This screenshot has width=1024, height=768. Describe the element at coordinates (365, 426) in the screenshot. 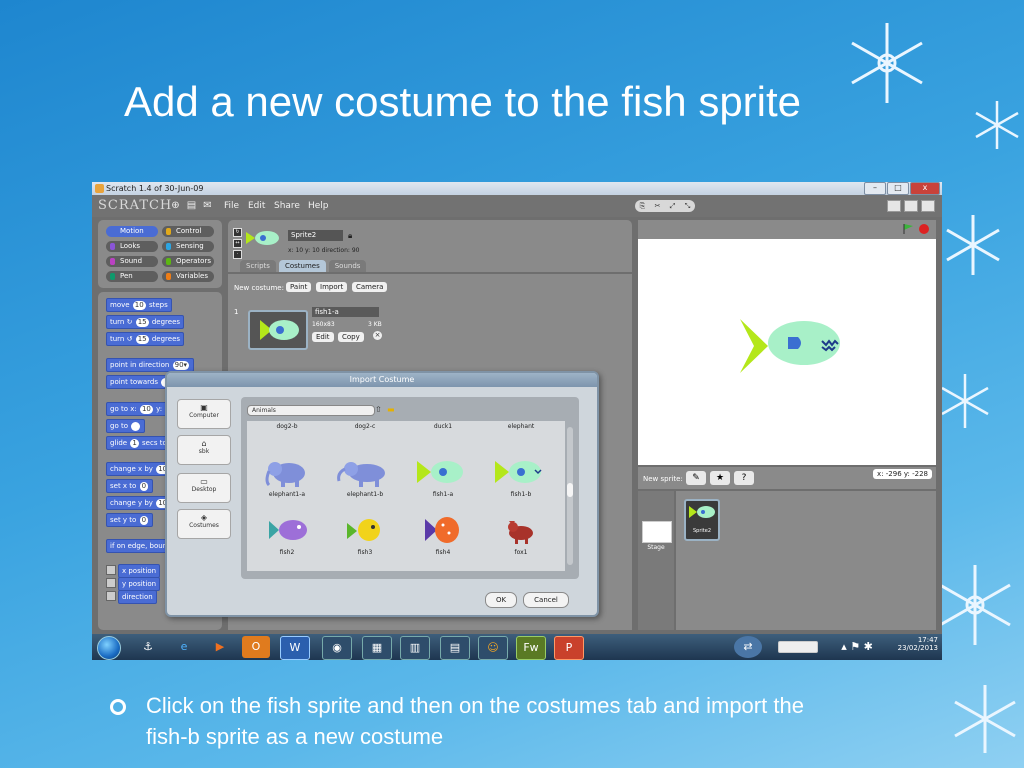

I see `file-item-dog2-c: dog2-c` at that location.